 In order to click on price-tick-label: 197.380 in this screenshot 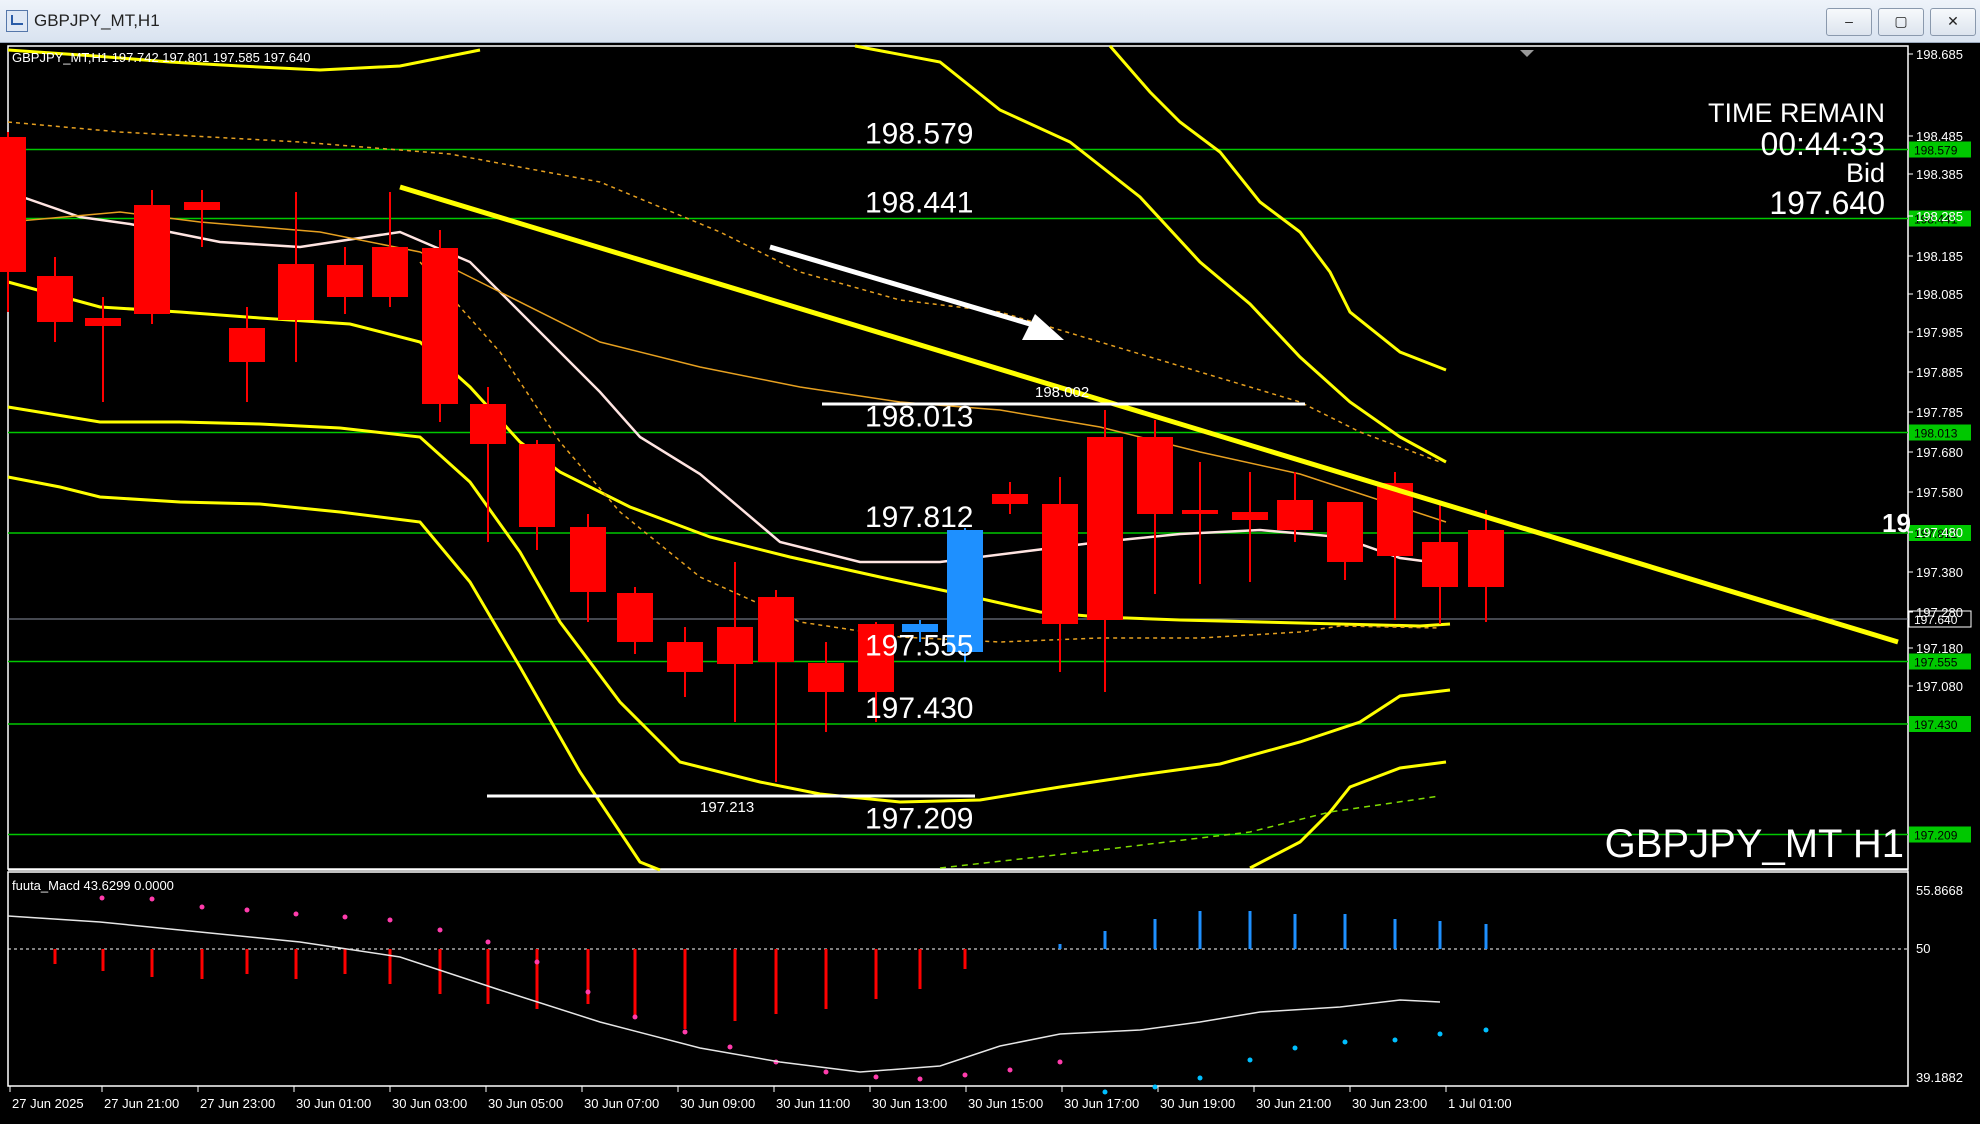, I will do `click(1939, 572)`.